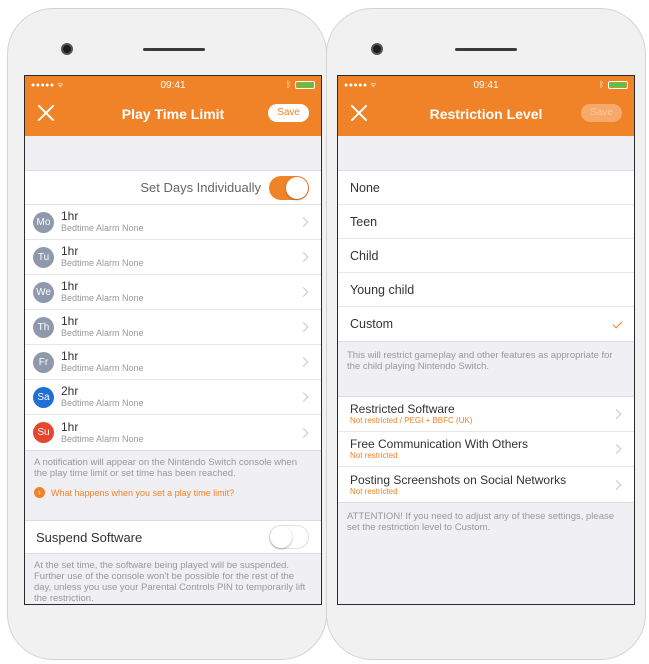  What do you see at coordinates (89, 537) in the screenshot?
I see `suspend-software-label: Suspend Software` at bounding box center [89, 537].